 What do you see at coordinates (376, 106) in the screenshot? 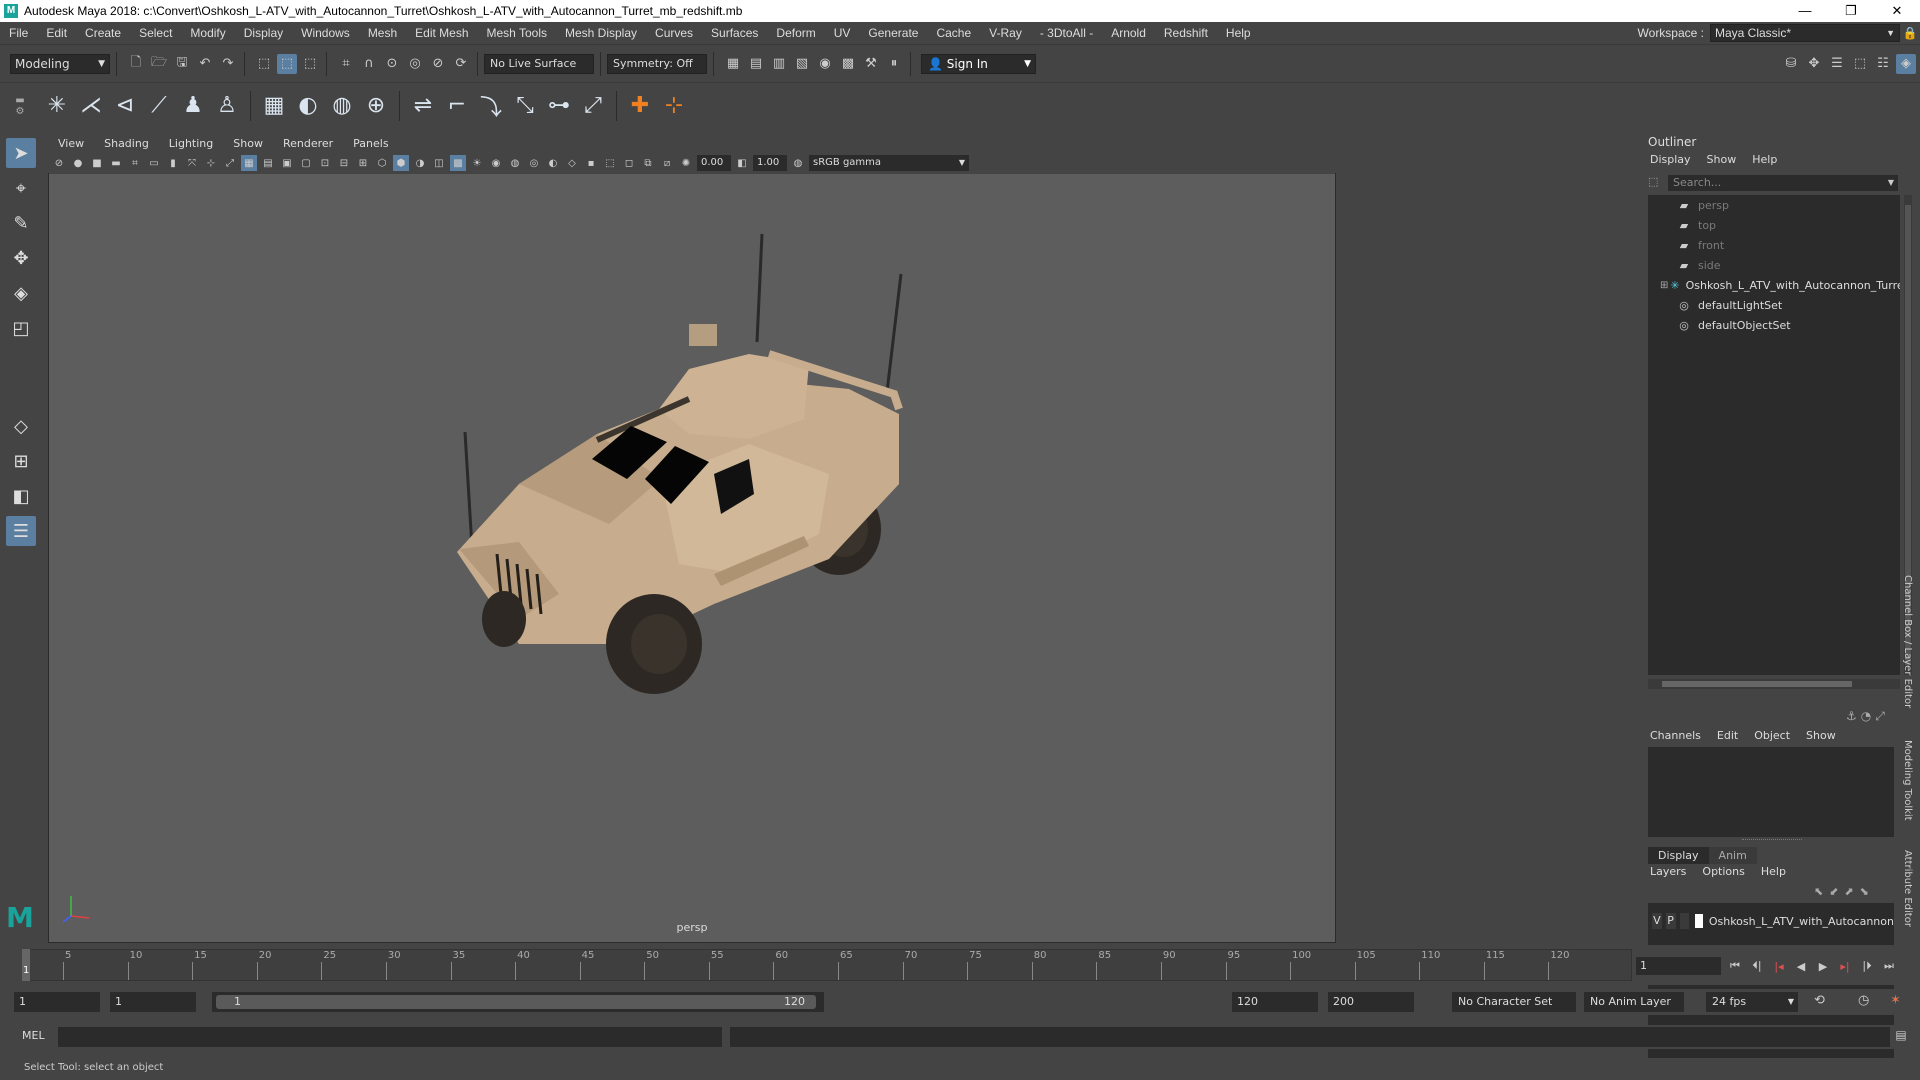
I see `wire-deformer-icon: ⊕` at bounding box center [376, 106].